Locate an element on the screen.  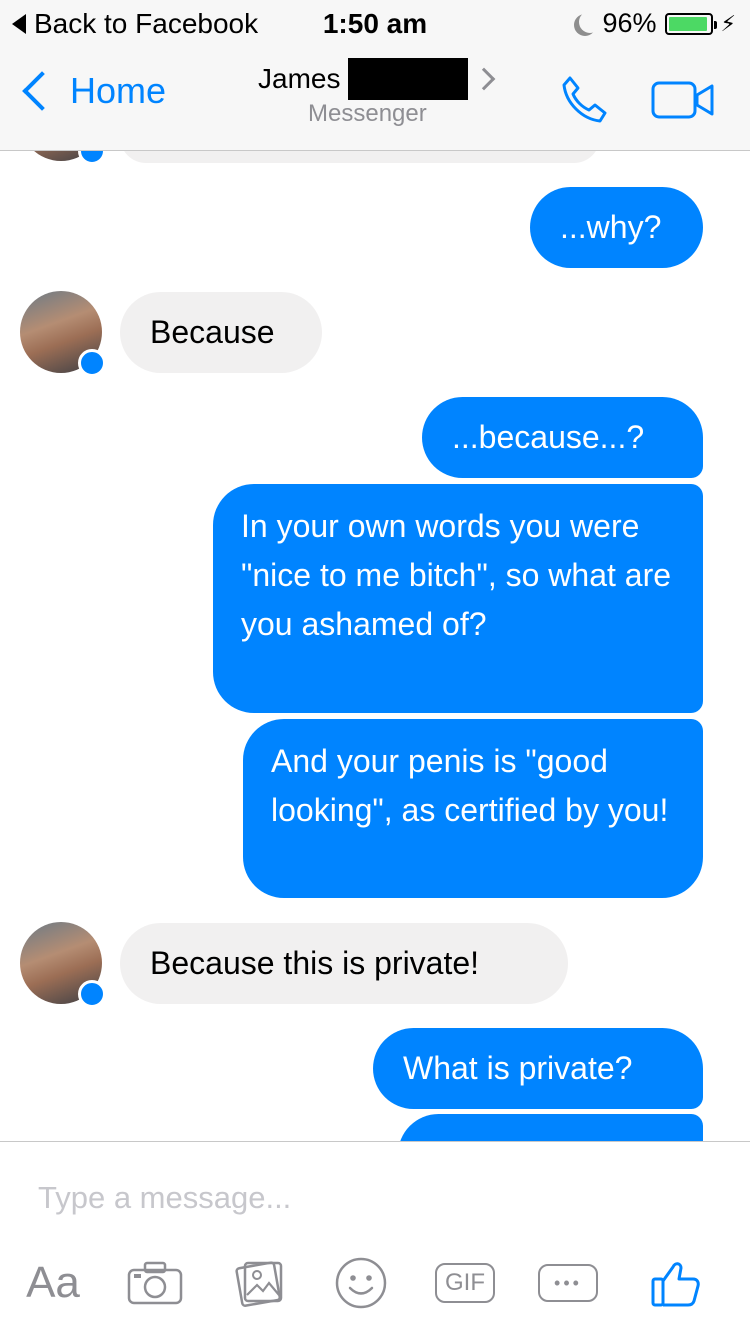
conversation-title: James is located at coordinates (377, 79).